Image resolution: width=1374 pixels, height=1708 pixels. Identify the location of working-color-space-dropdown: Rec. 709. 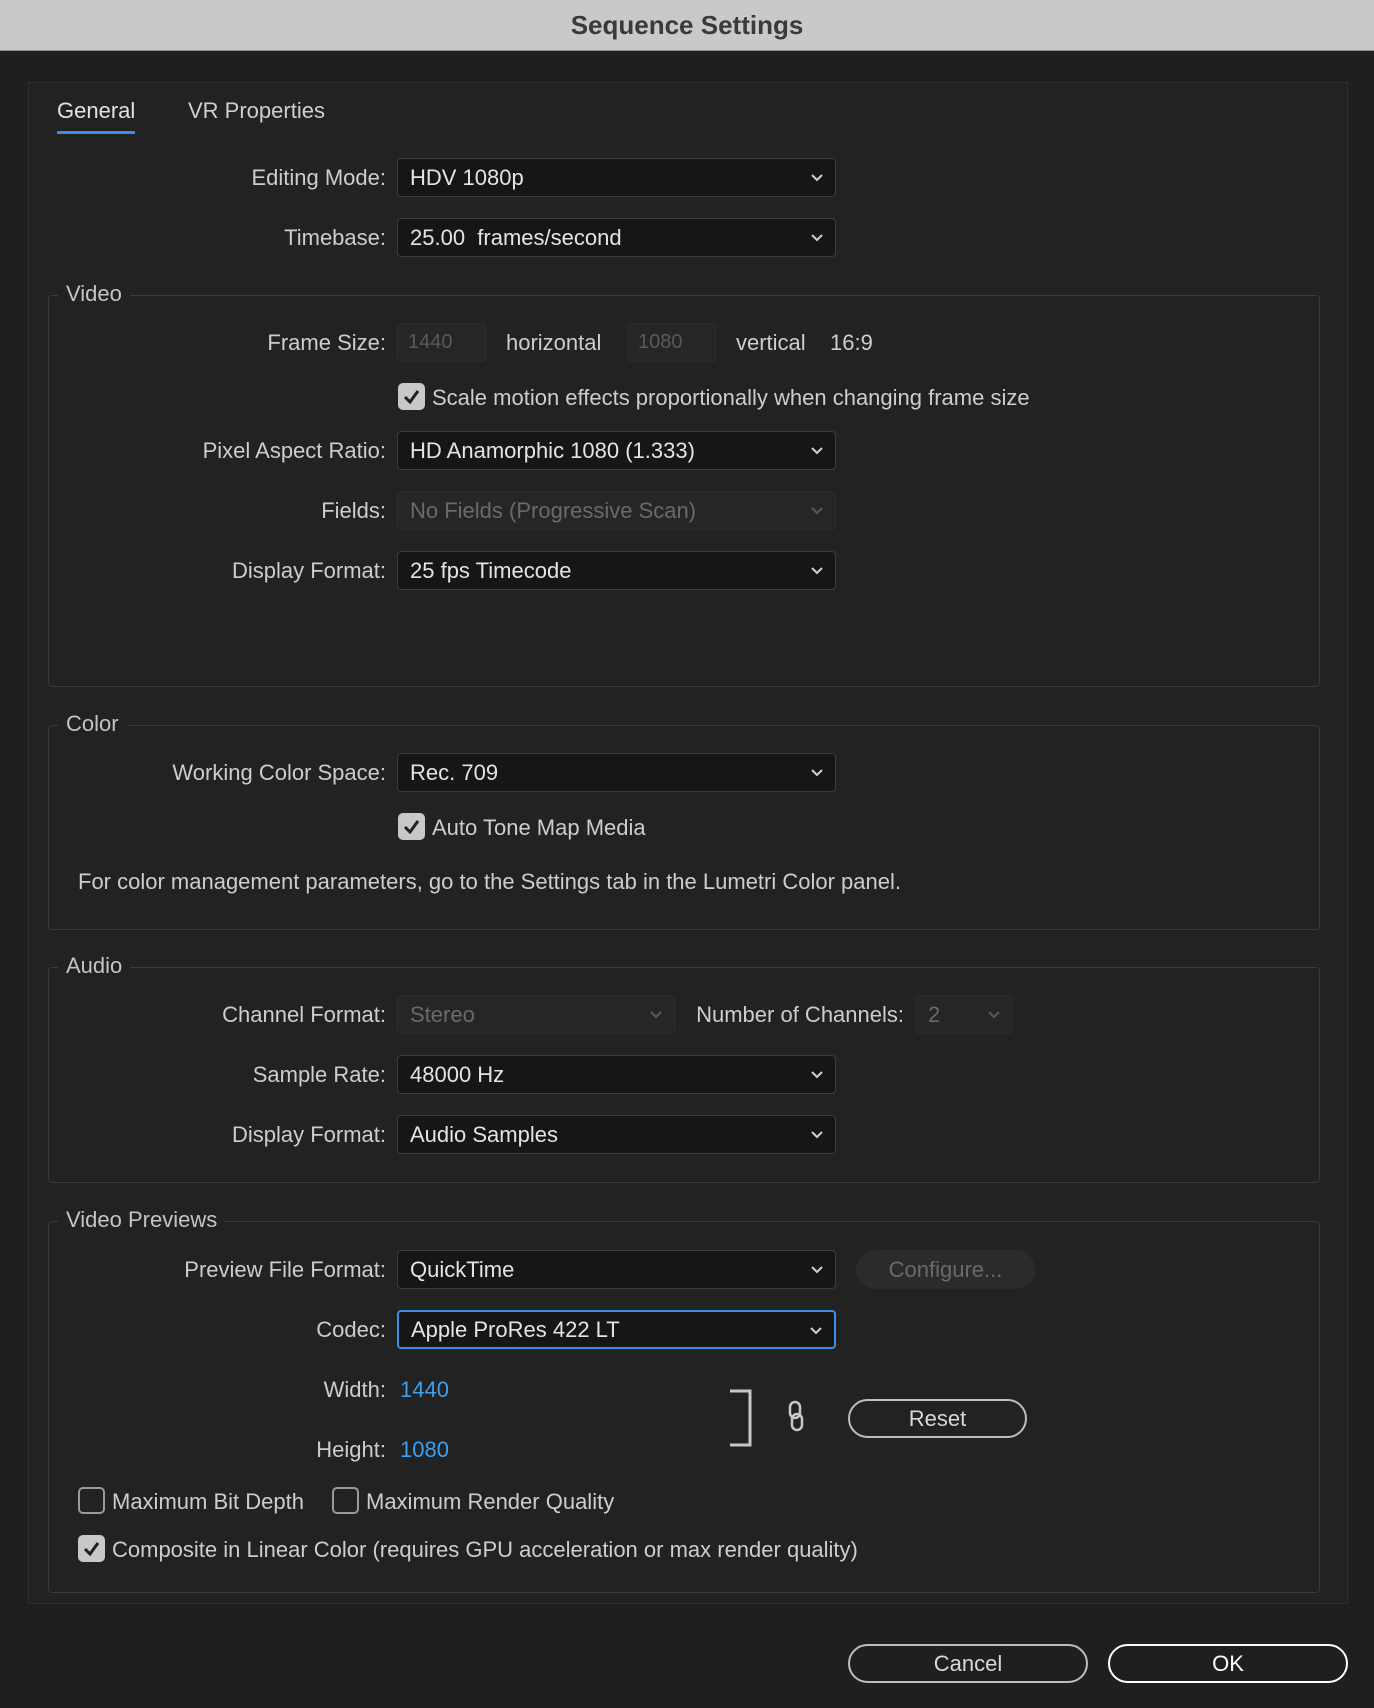
(616, 772).